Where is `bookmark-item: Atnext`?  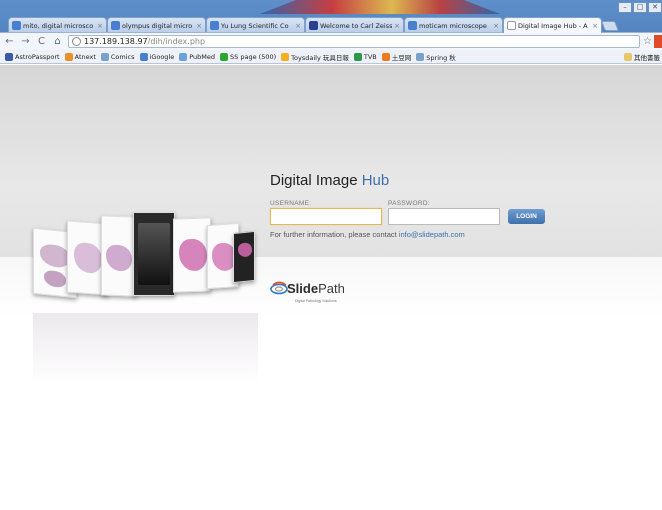 bookmark-item: Atnext is located at coordinates (80, 56).